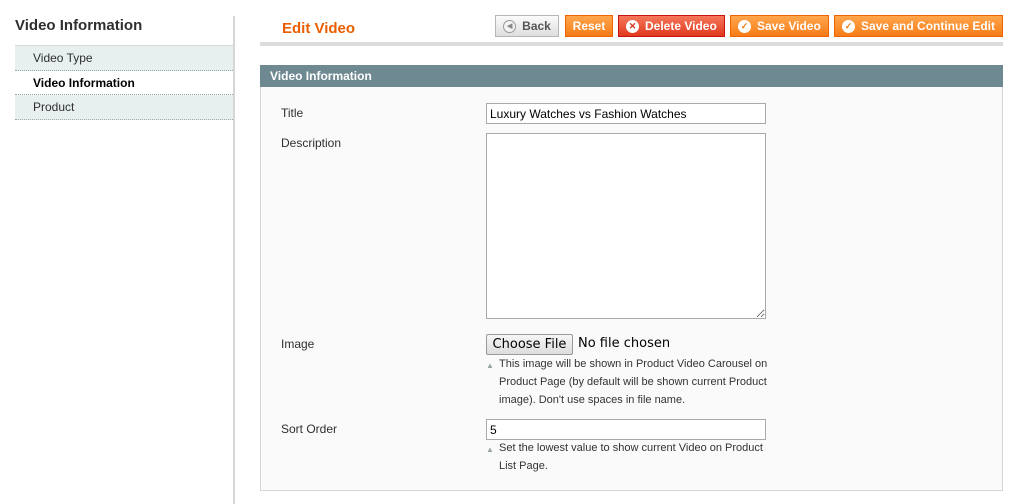 The image size is (1019, 504). I want to click on save-button-label: Save Video, so click(789, 26).